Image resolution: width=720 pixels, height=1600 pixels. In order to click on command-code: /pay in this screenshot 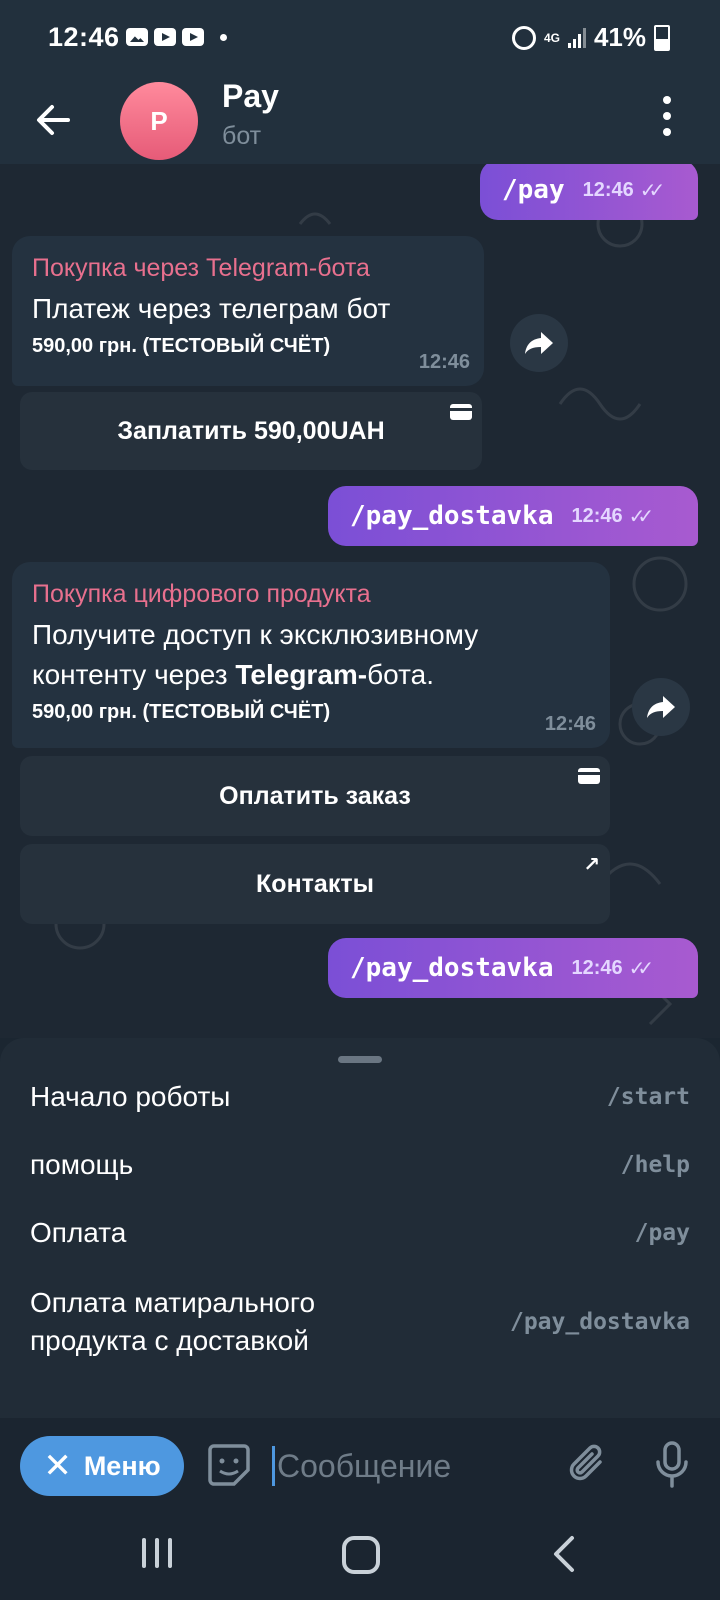, I will do `click(662, 1233)`.